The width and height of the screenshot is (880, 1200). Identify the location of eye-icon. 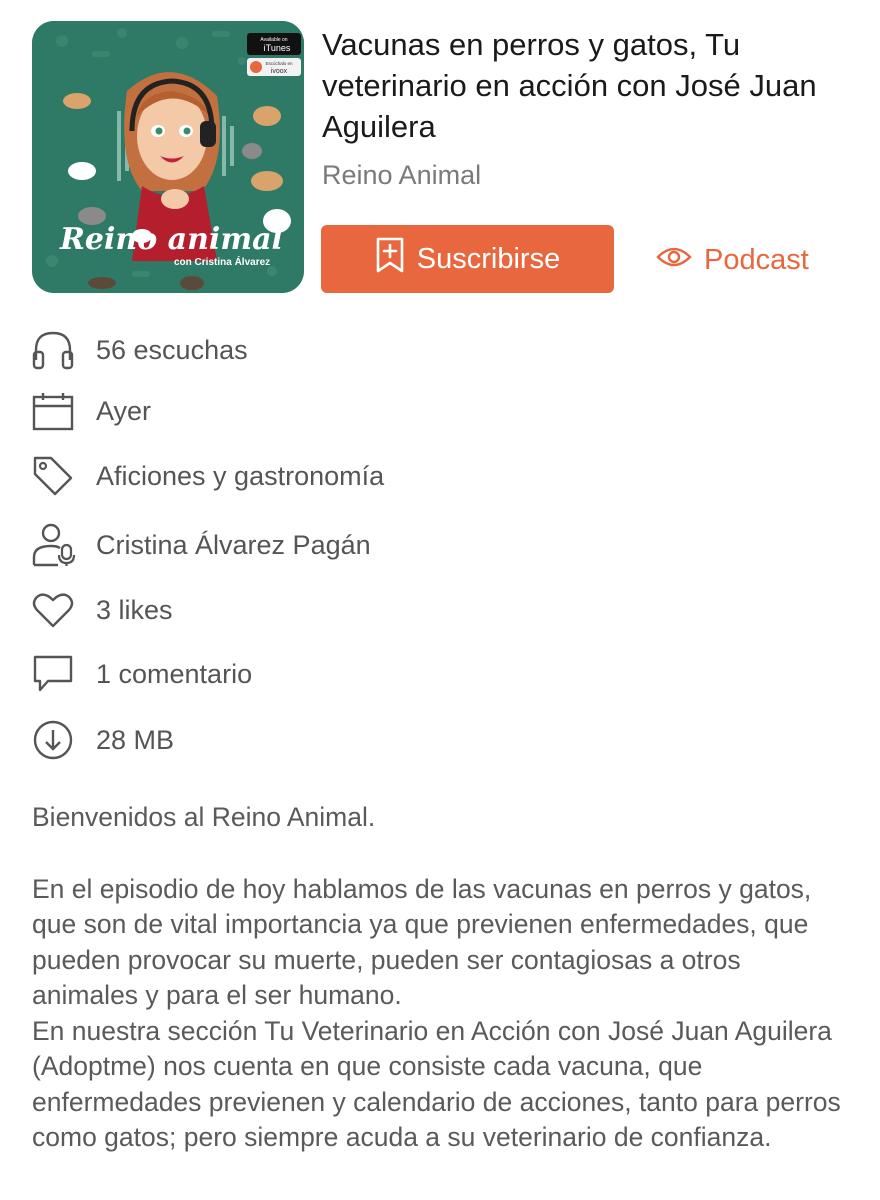
(674, 260).